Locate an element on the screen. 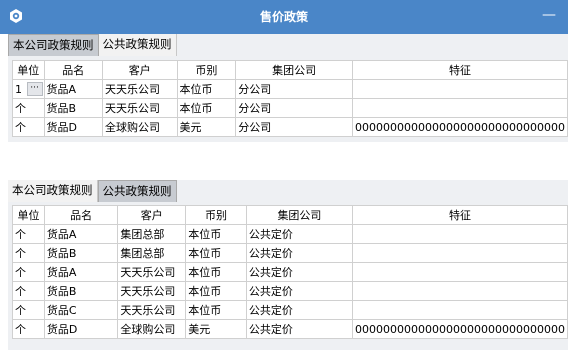  table-row: 1 ··· 货品A 天天乐公司 本位币 分公司 is located at coordinates (290, 89).